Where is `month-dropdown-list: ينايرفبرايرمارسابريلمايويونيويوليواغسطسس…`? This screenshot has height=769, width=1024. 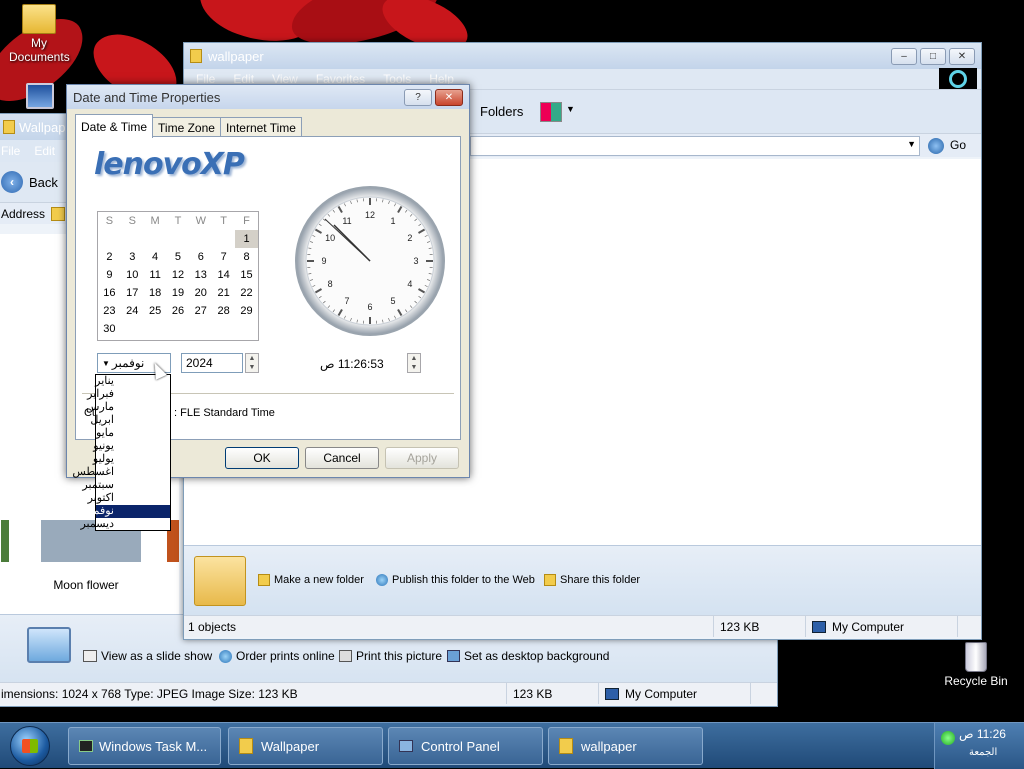
month-dropdown-list: ينايرفبرايرمارسابريلمايويونيويوليواغسطسس… is located at coordinates (133, 452).